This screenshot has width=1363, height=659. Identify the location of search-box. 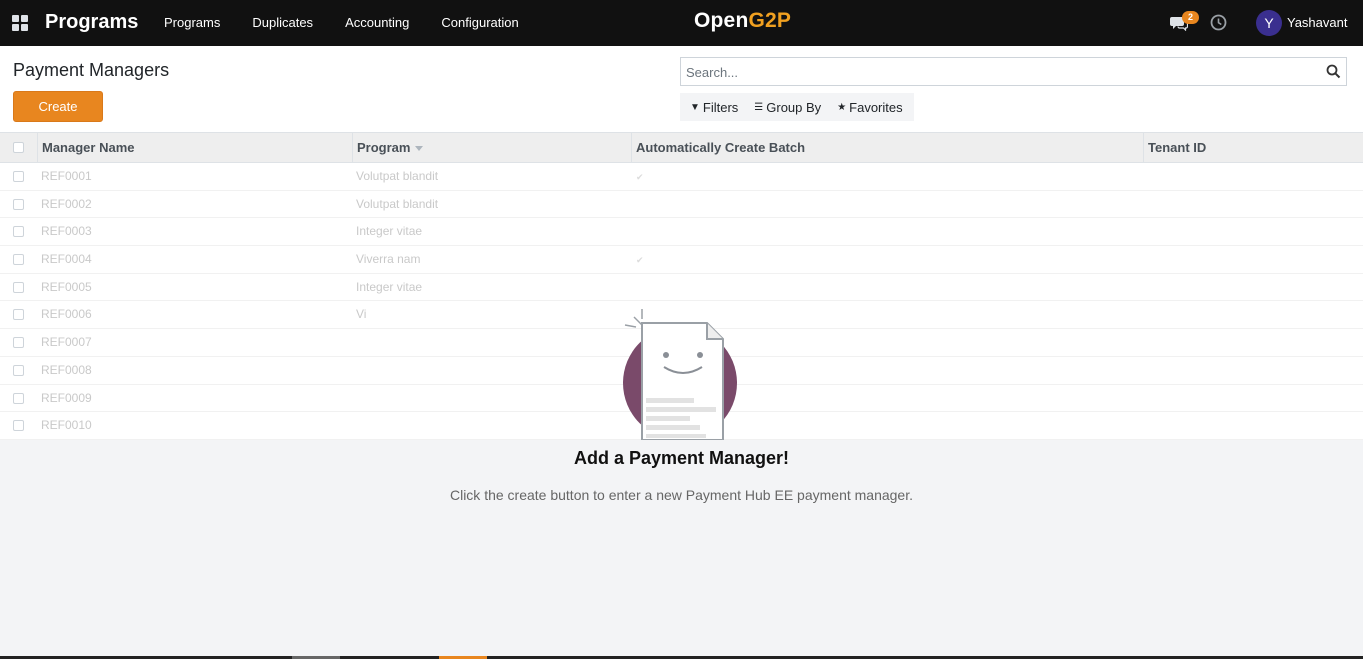
(1013, 71).